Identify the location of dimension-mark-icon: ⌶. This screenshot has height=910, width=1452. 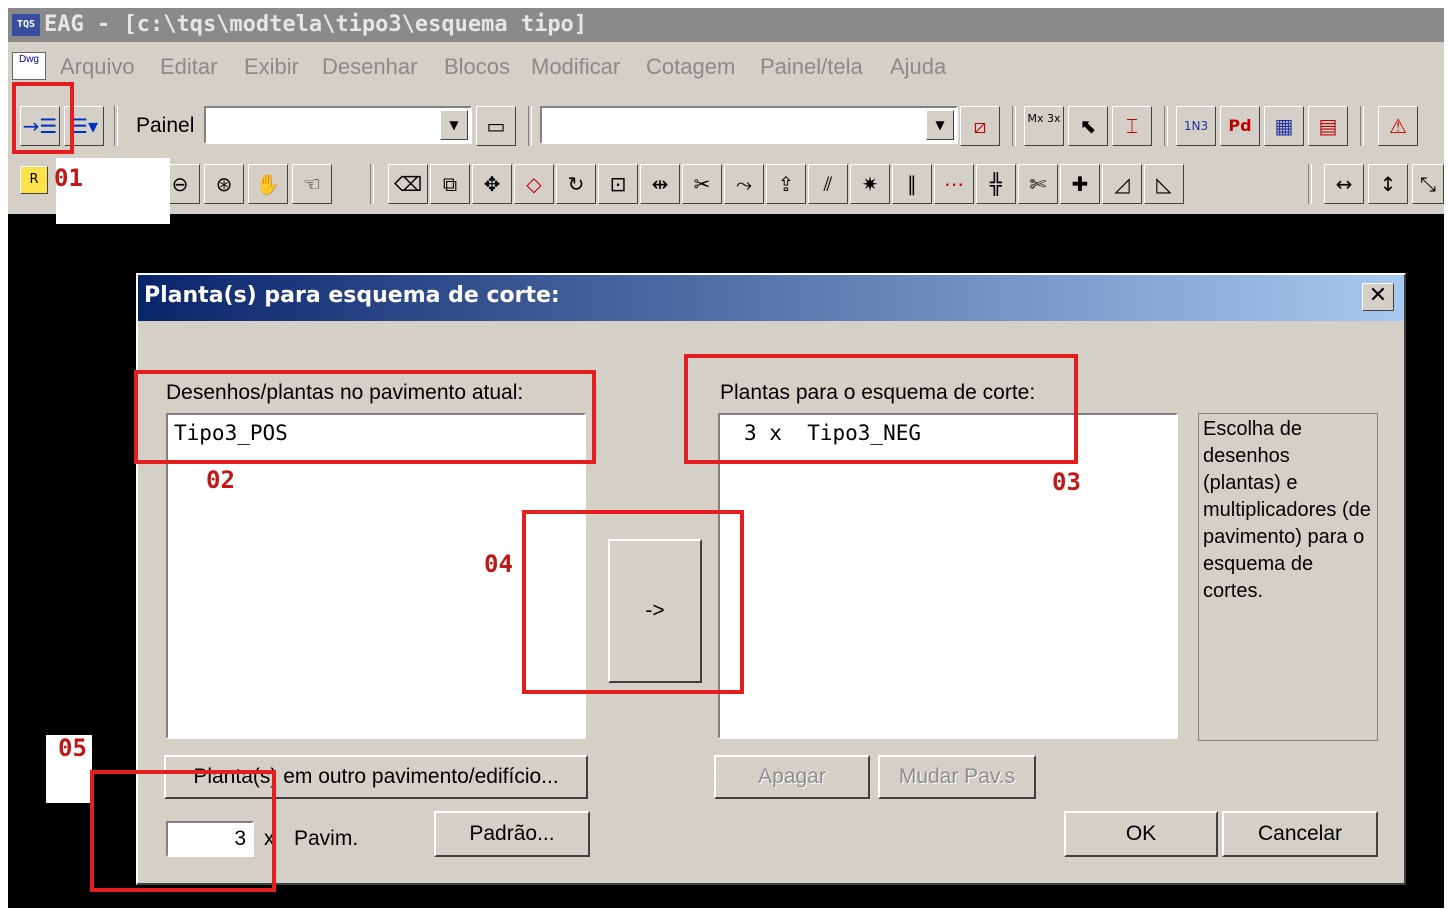
(1132, 126).